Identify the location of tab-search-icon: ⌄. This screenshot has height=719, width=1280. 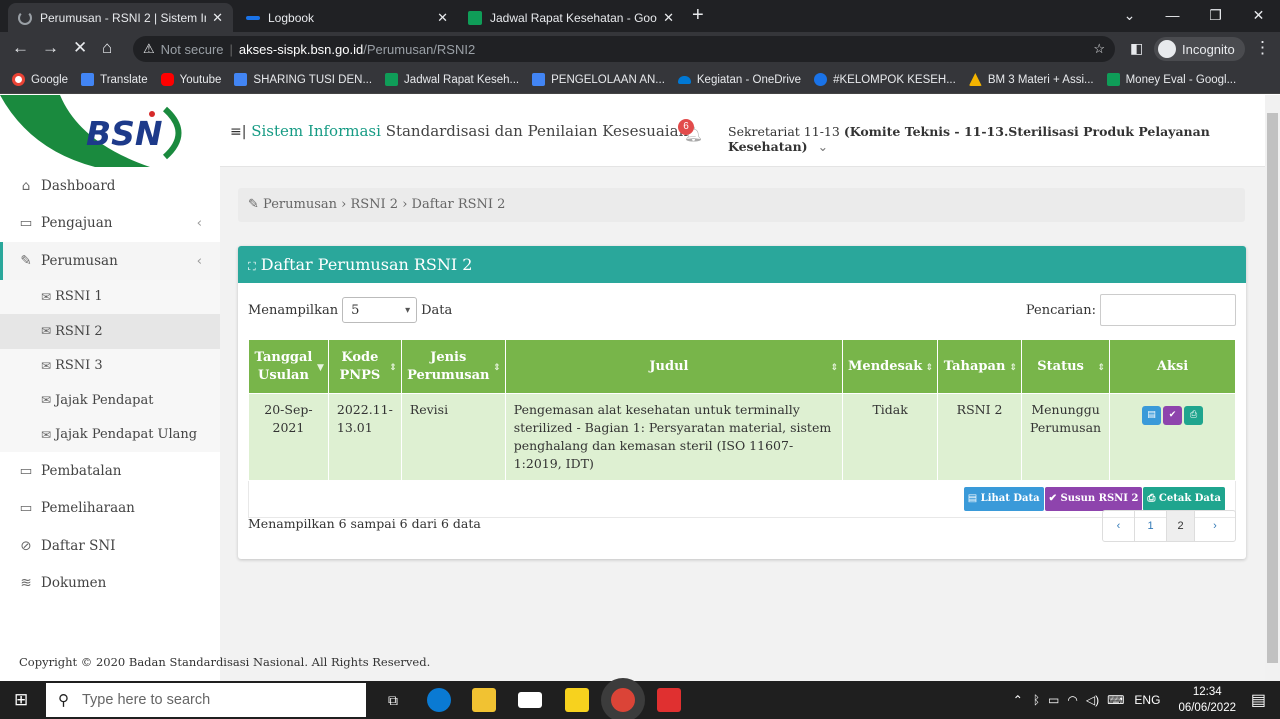
(1129, 16).